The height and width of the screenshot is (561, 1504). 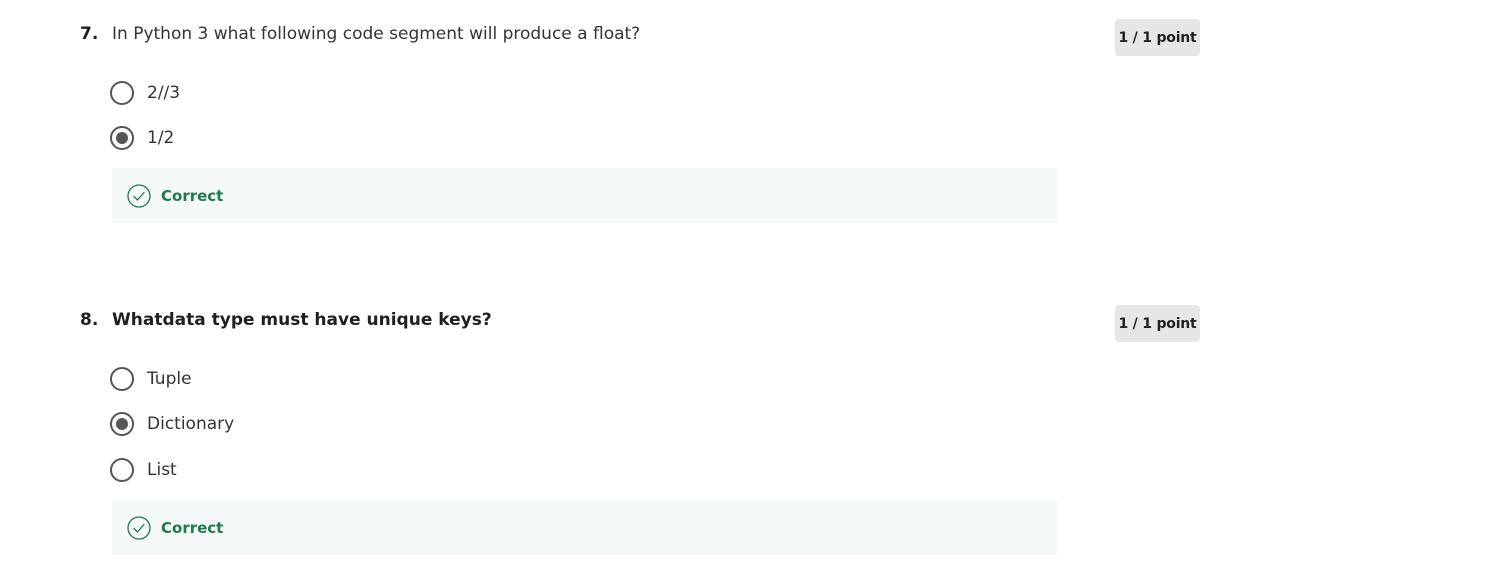 I want to click on question-number: 7., so click(x=89, y=34).